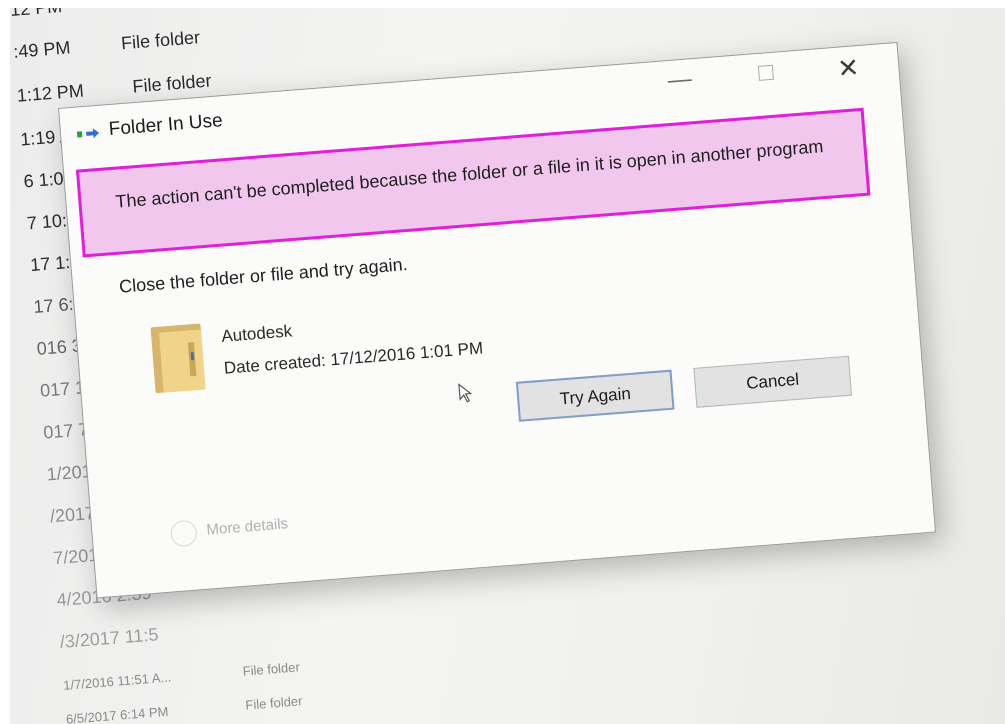 This screenshot has width=1005, height=724. What do you see at coordinates (183, 533) in the screenshot?
I see `chevron-down-icon` at bounding box center [183, 533].